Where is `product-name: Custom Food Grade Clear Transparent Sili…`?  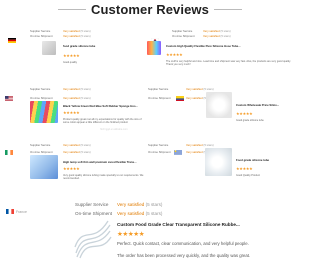
product-name: Custom Food Grade Clear Transparent Sili… is located at coordinates (178, 224).